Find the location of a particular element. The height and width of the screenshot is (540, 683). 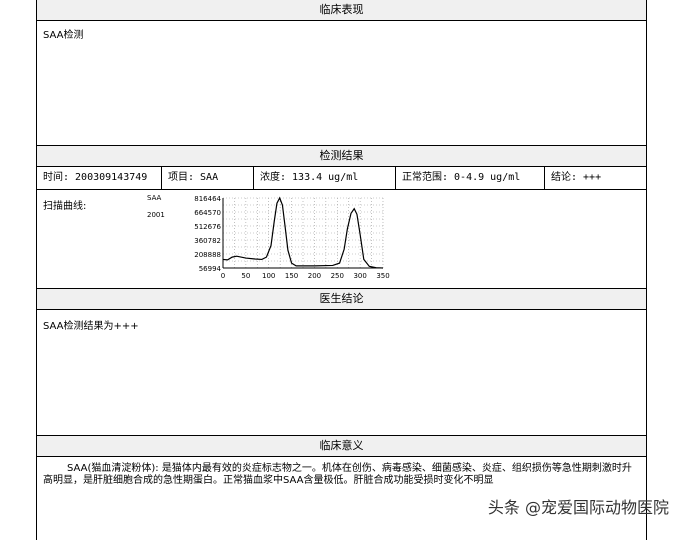

verdict: 结论: +++ is located at coordinates (576, 177).